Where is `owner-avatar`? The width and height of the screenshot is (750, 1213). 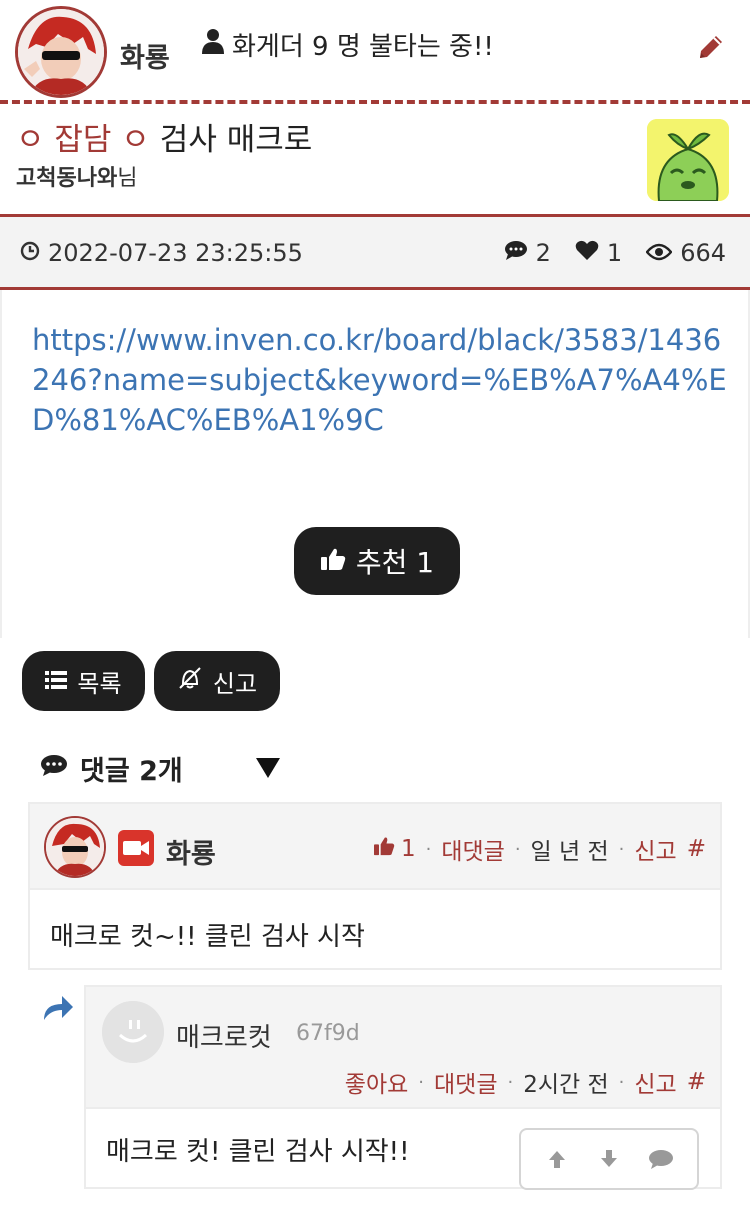 owner-avatar is located at coordinates (61, 52).